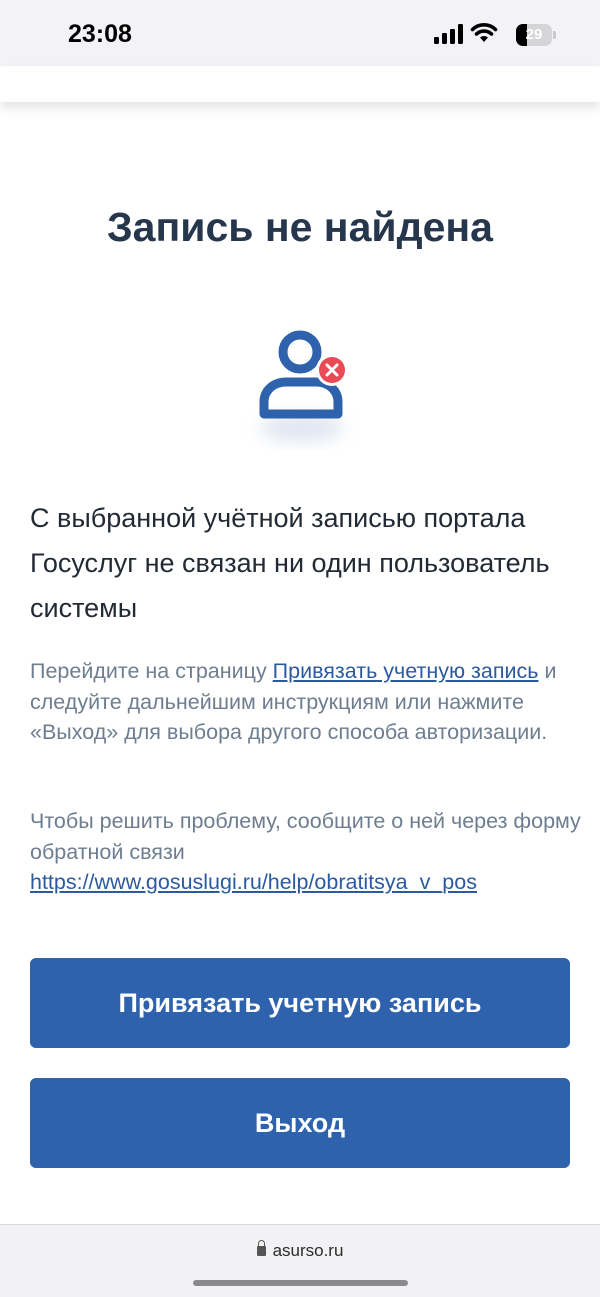 Image resolution: width=600 pixels, height=1297 pixels. I want to click on exit-button: Выход, so click(300, 1123).